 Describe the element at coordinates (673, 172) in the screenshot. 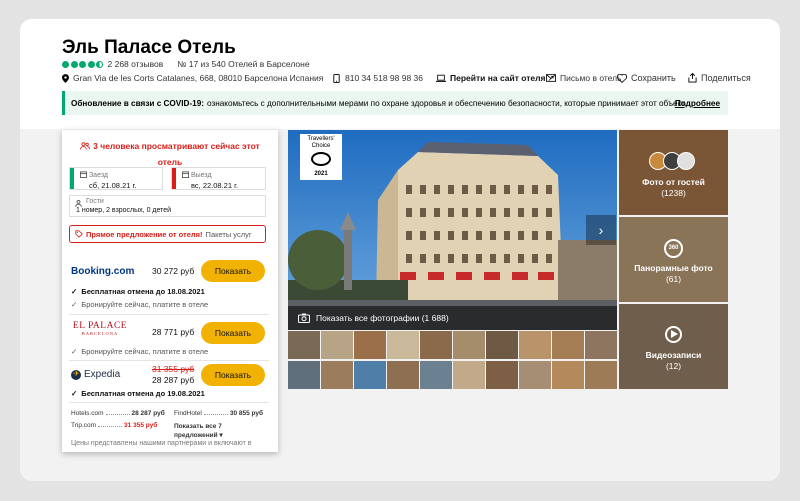

I see `guest-photos-tile: Фото от гостей (1238)` at that location.